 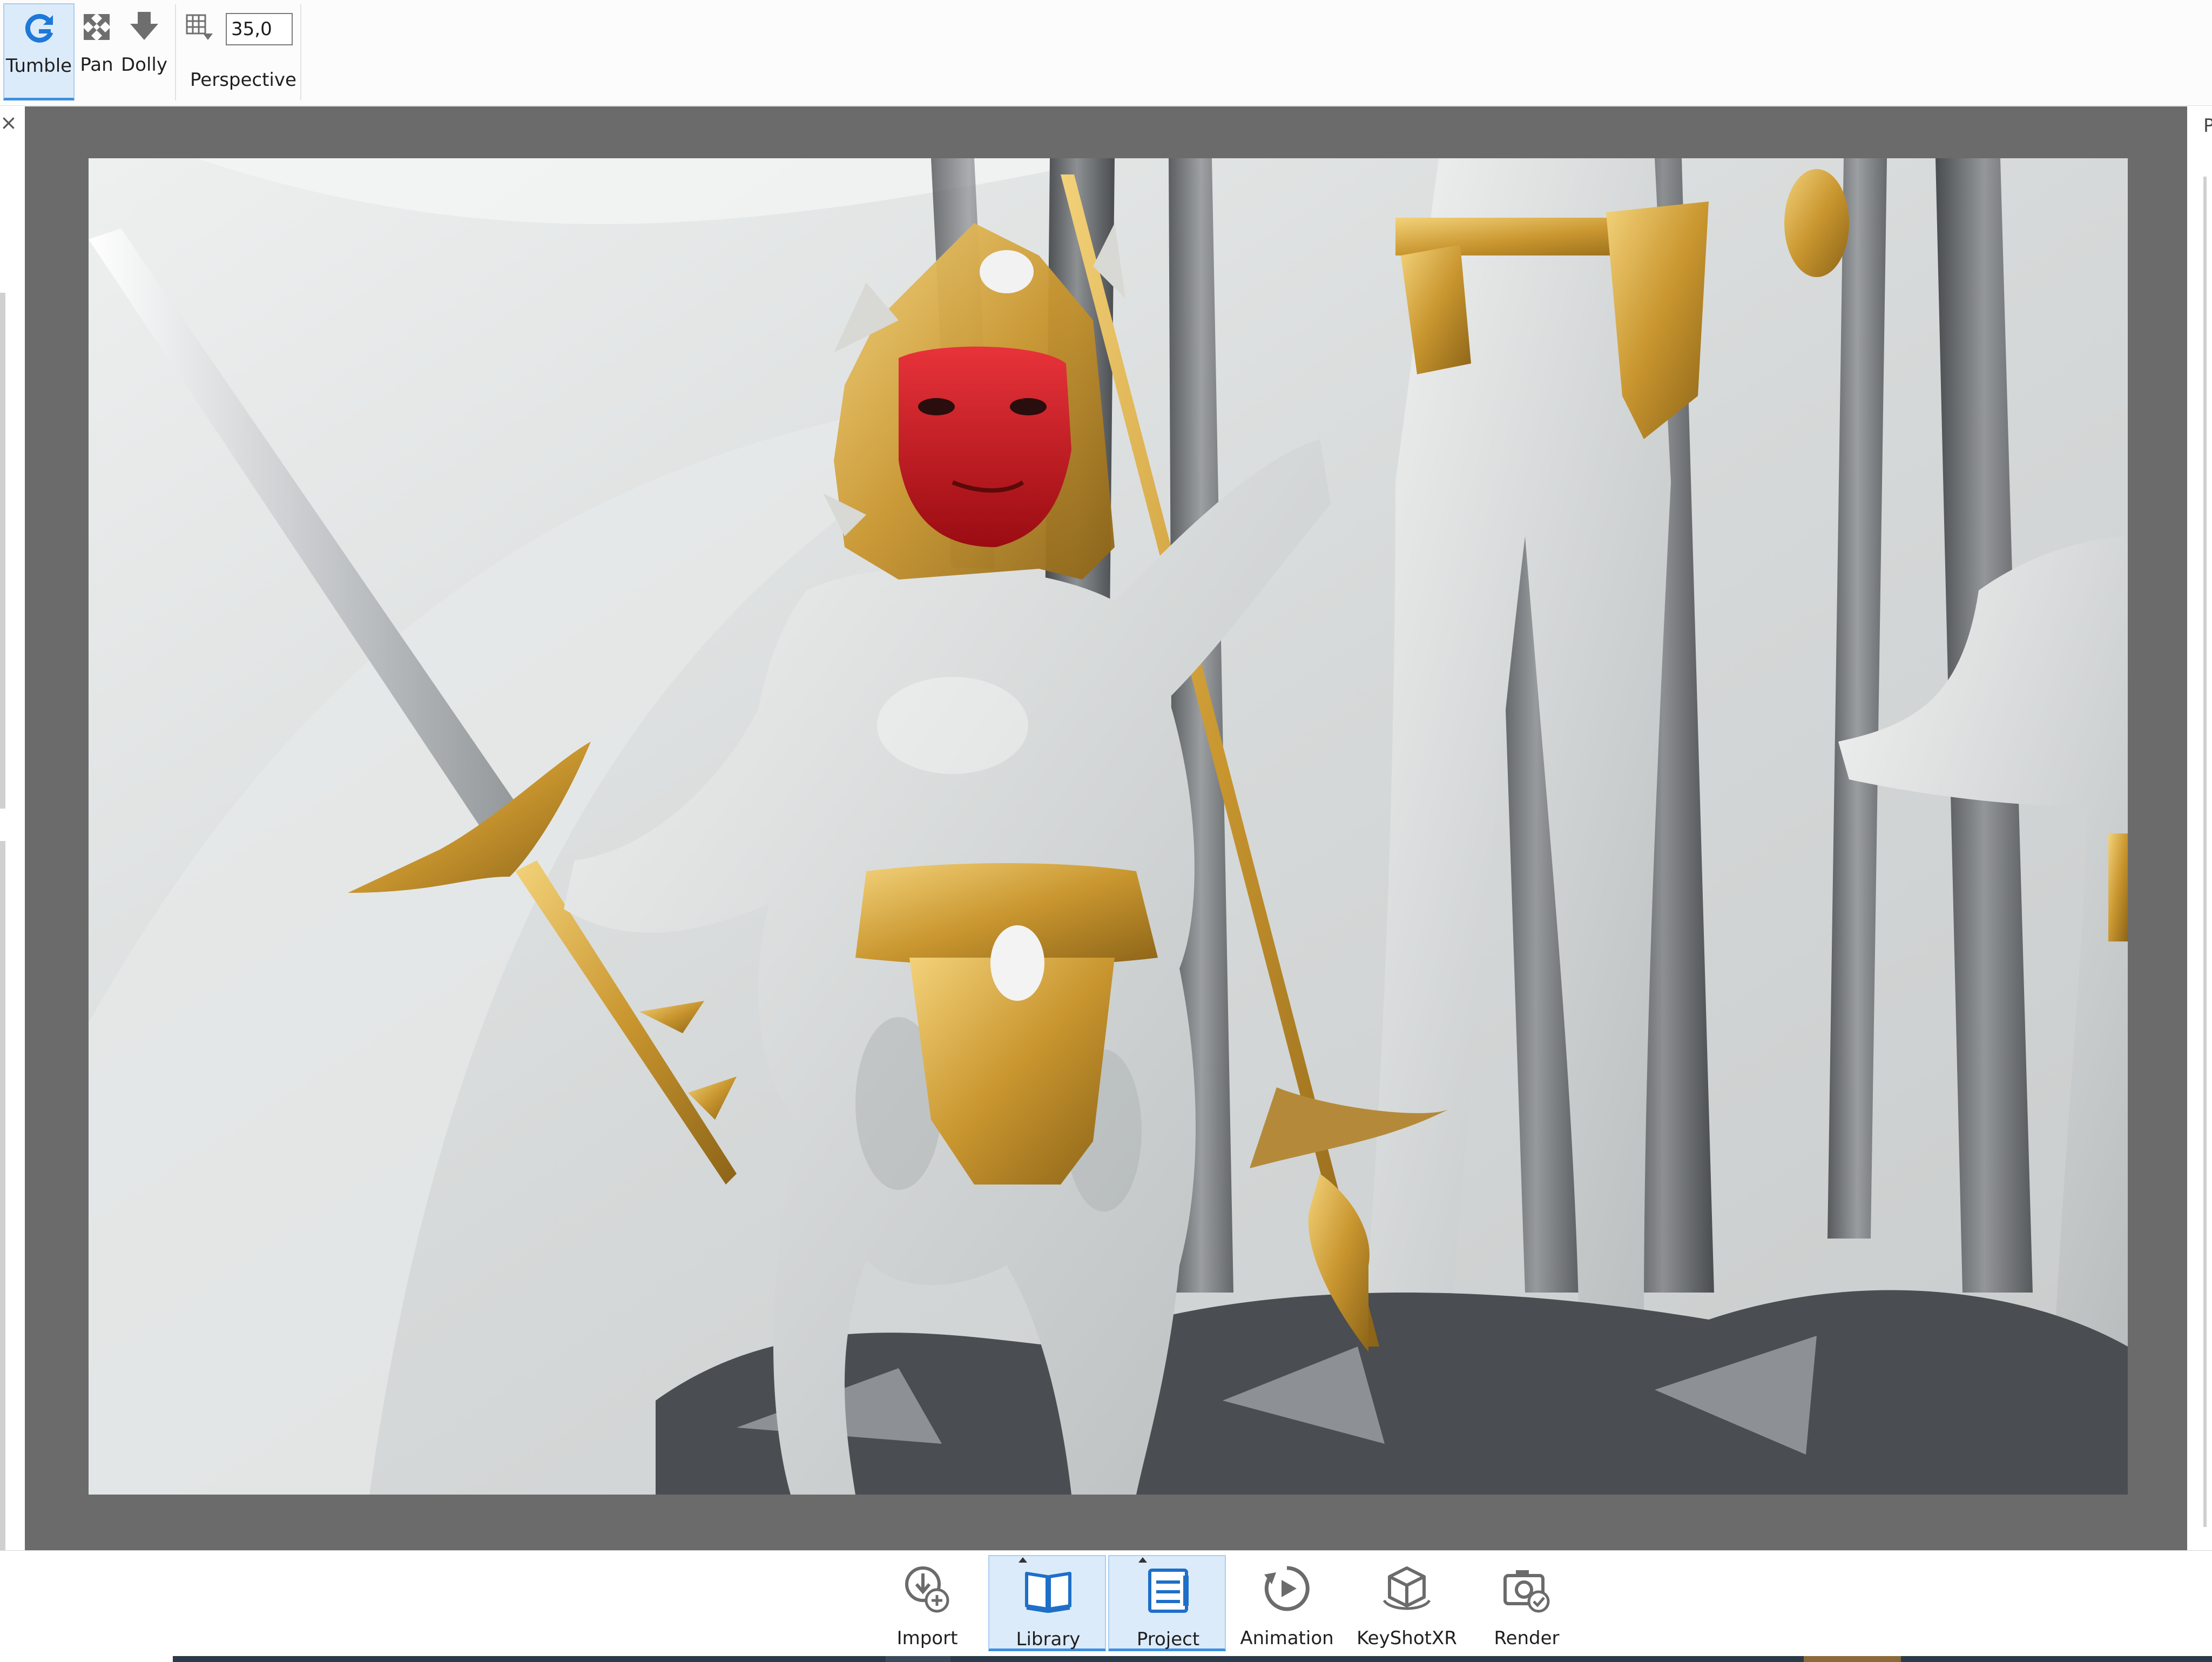 I want to click on tumble-label: Tumble, so click(x=38, y=66).